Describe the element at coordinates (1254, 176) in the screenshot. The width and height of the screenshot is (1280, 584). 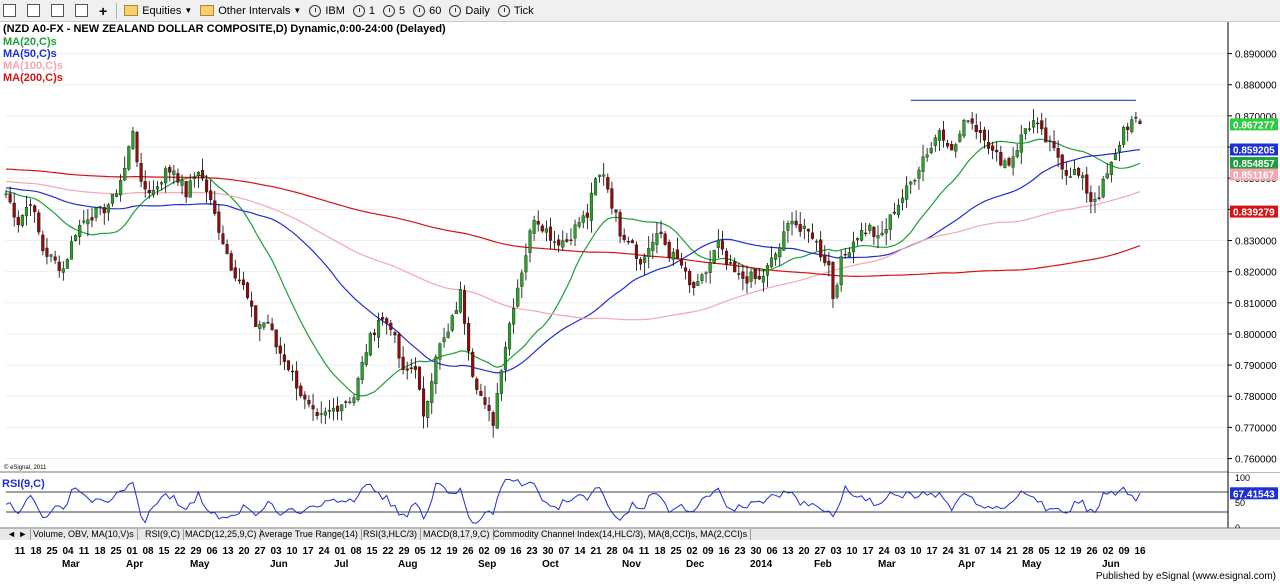
I see `price-flag-label: 0.851167` at that location.